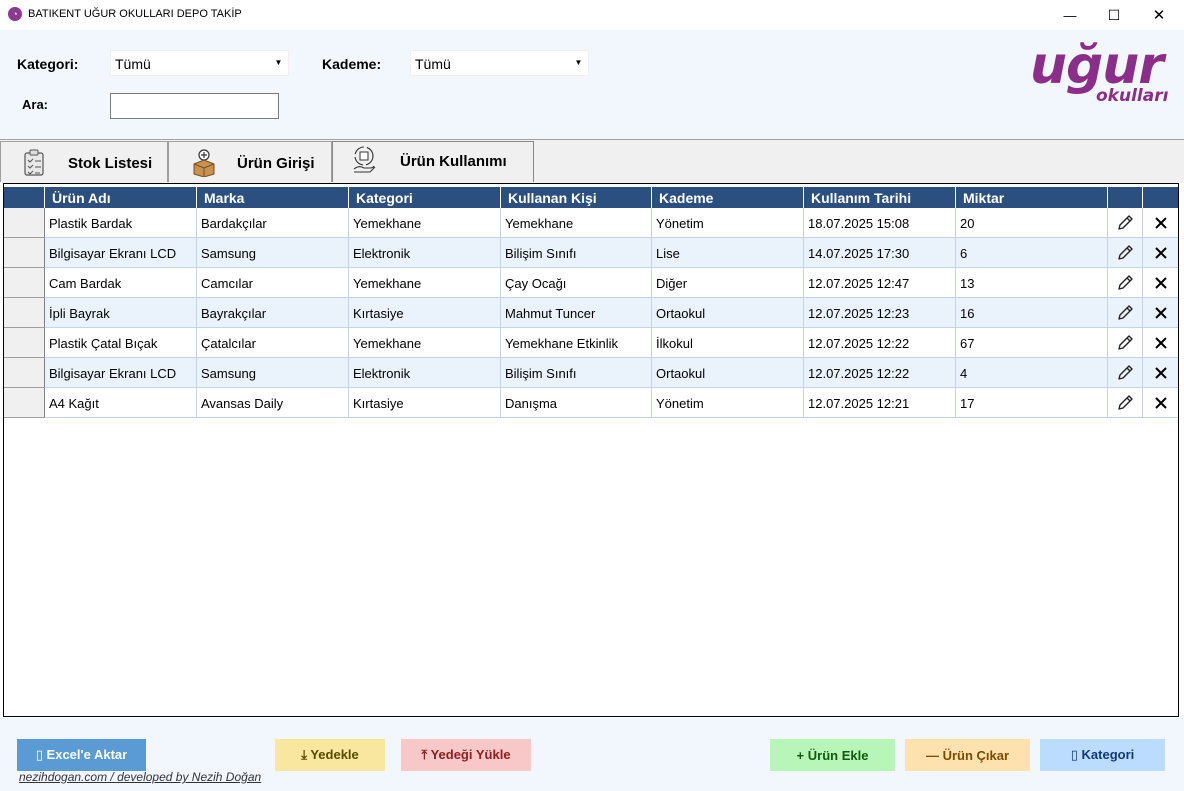 Image resolution: width=1184 pixels, height=791 pixels. Describe the element at coordinates (330, 755) in the screenshot. I see `backup-button: ⤓ Yedekle` at that location.